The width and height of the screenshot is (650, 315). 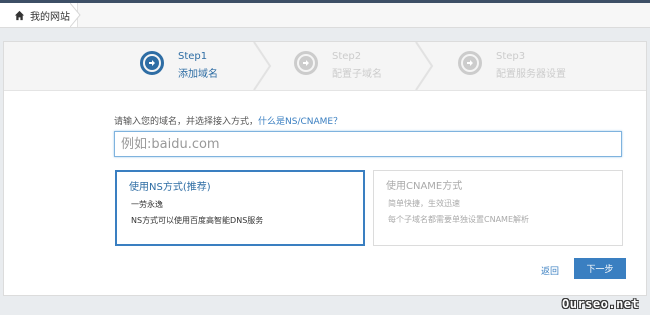 What do you see at coordinates (424, 203) in the screenshot?
I see `cname-method-line1: 简单快捷，生效迅速` at bounding box center [424, 203].